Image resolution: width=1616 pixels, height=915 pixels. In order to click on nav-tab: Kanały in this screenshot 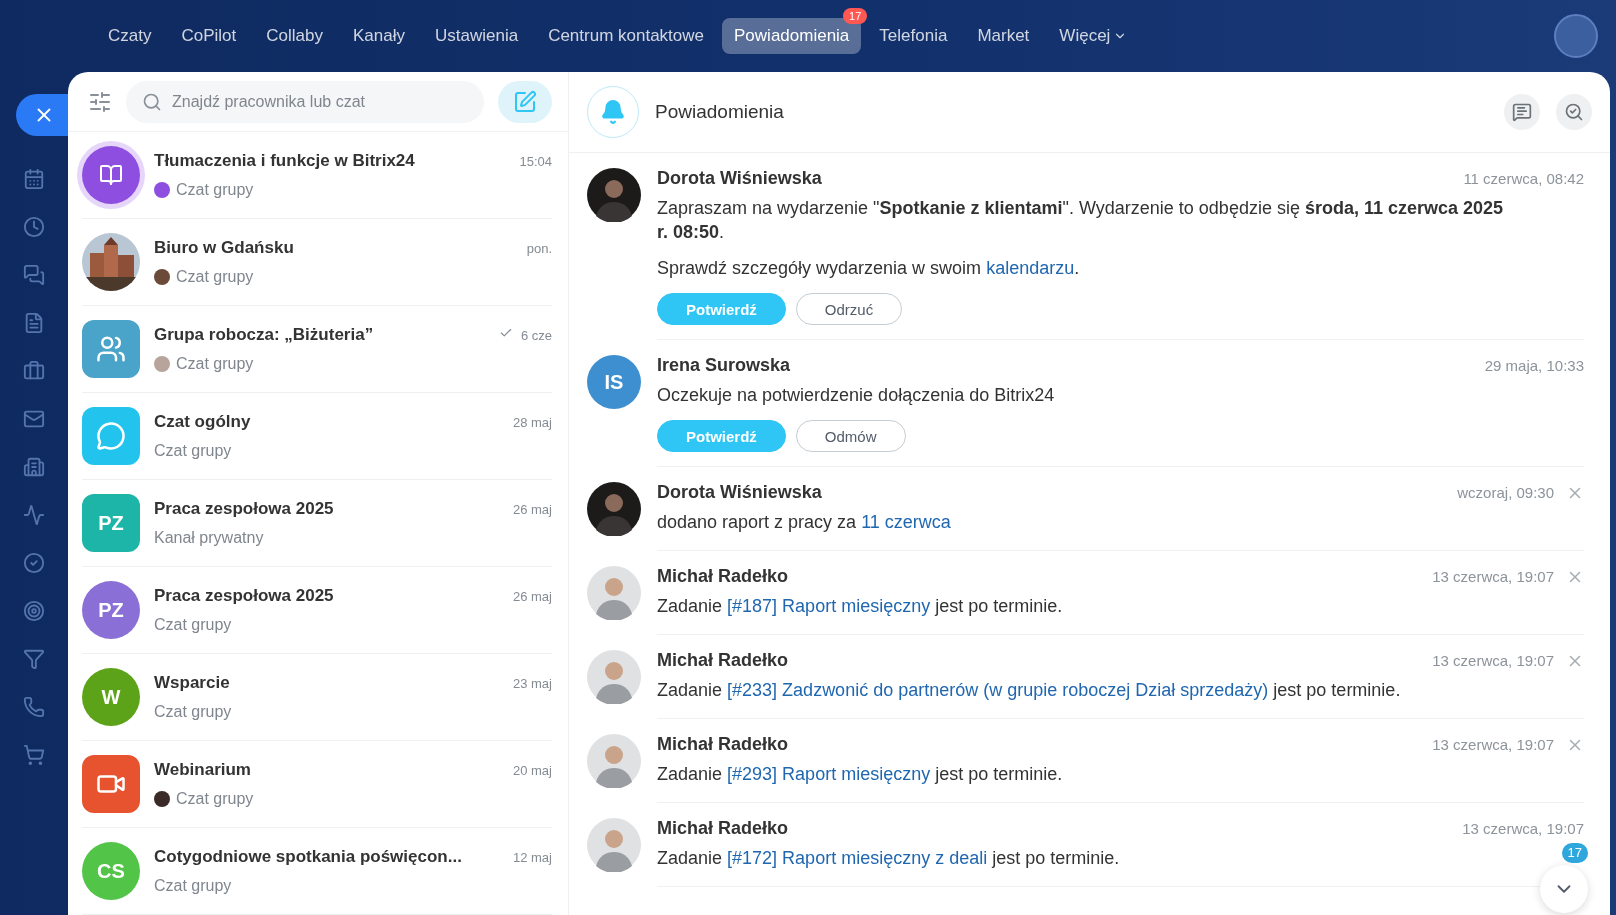, I will do `click(379, 36)`.